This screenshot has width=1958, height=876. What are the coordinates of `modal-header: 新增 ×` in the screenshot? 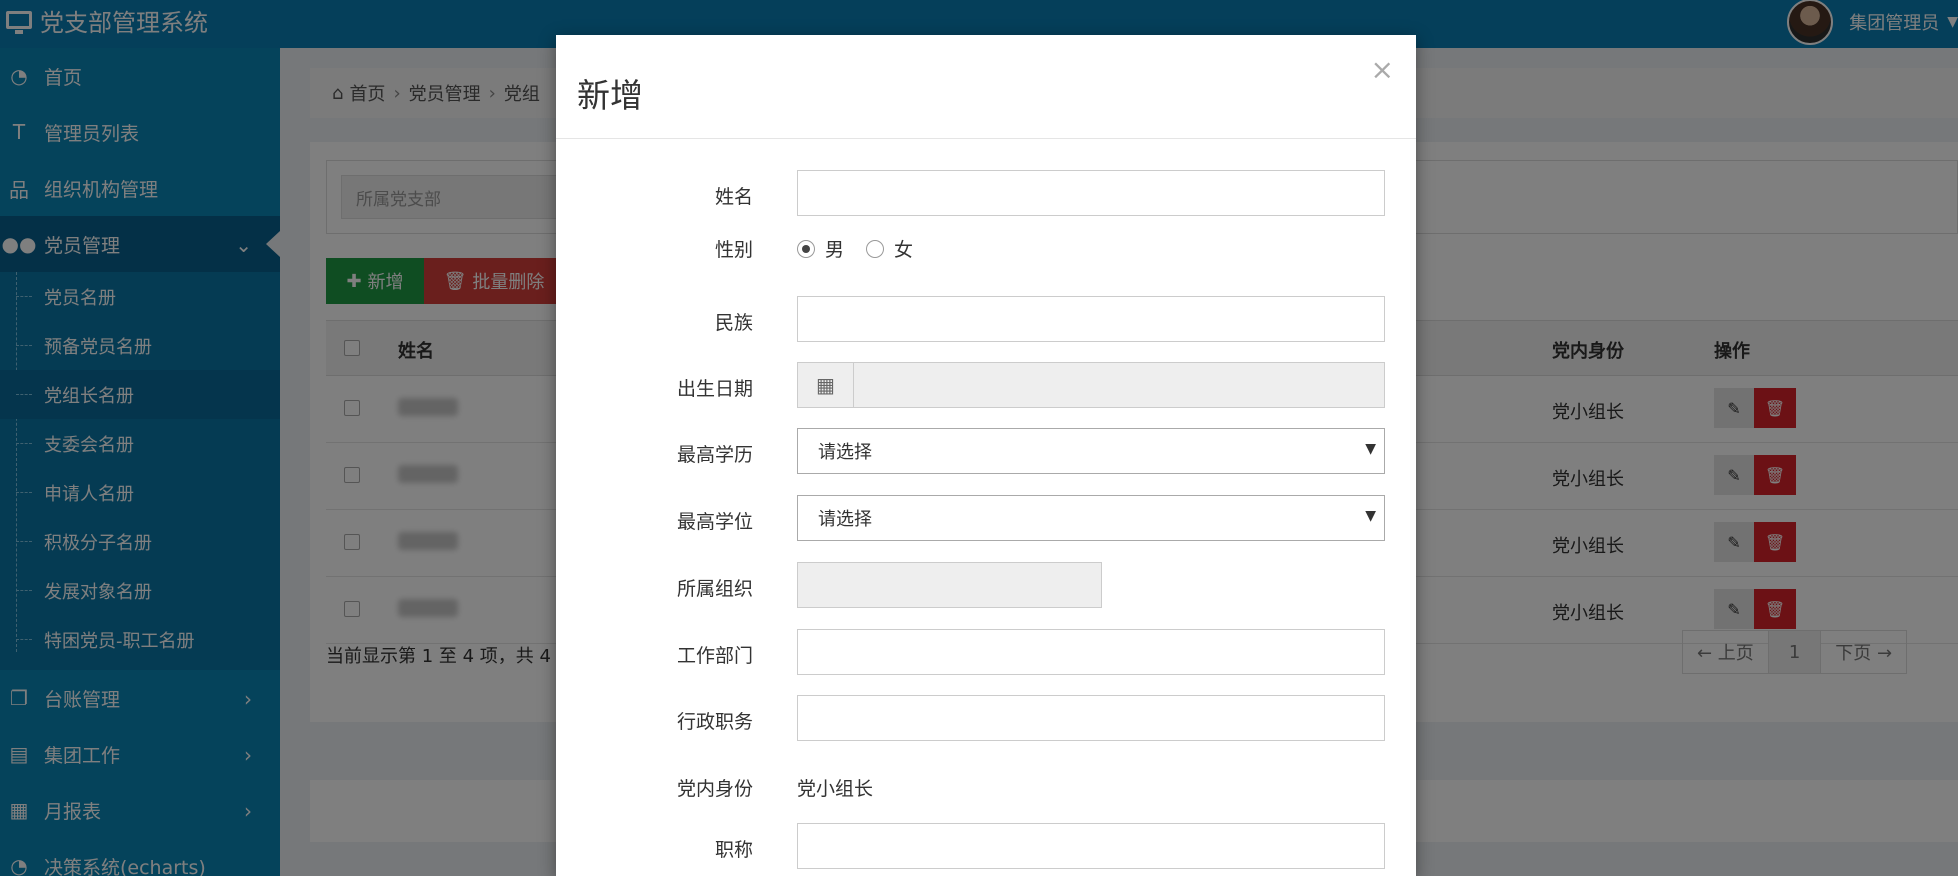 It's located at (986, 87).